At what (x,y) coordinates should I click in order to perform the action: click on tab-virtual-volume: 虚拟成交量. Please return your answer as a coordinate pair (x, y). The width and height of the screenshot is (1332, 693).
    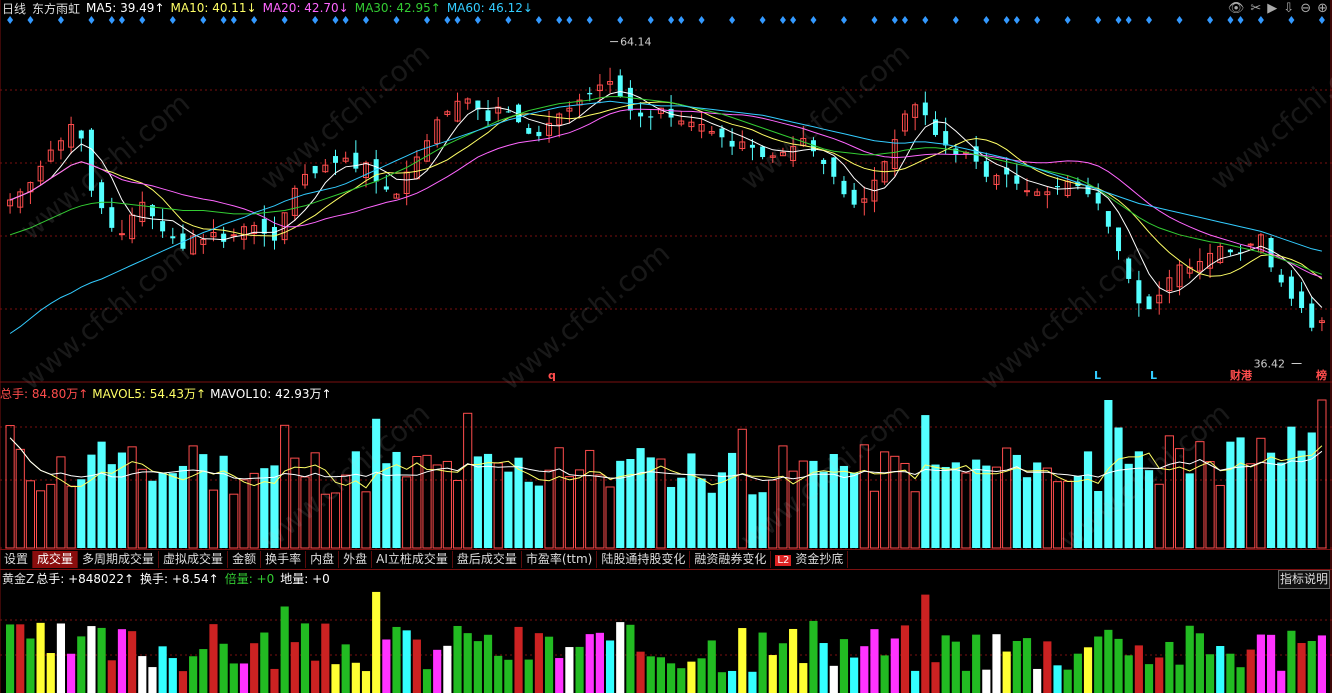
    Looking at the image, I should click on (194, 559).